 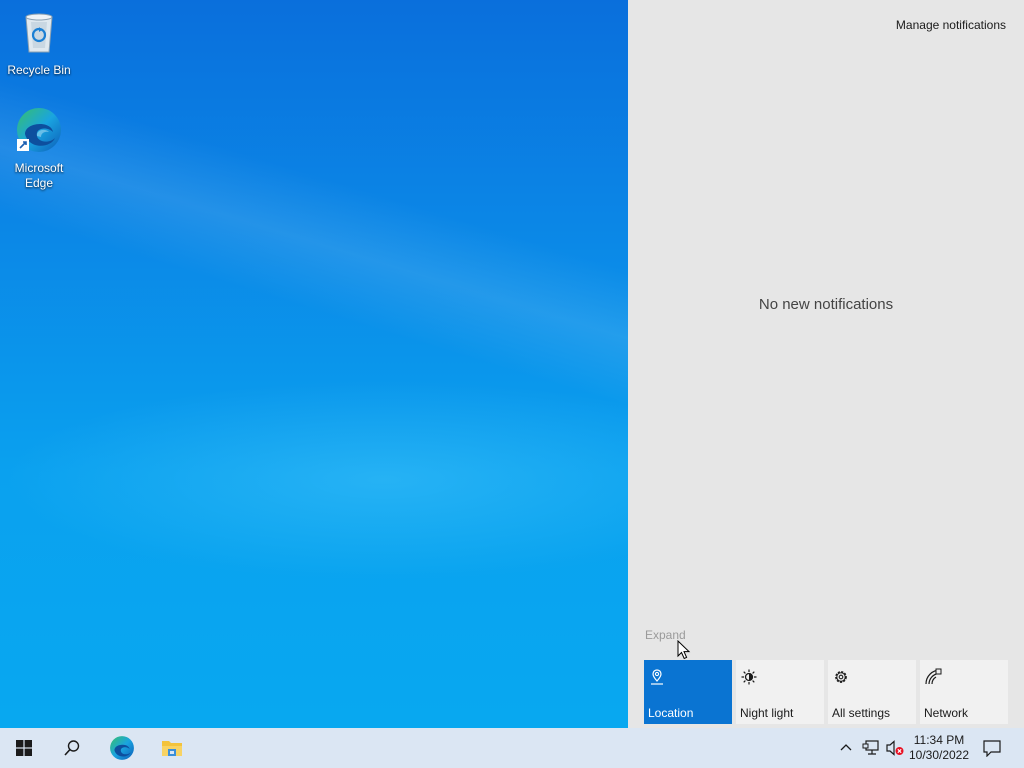 What do you see at coordinates (780, 692) in the screenshot?
I see `quick-action-night-light: Night light` at bounding box center [780, 692].